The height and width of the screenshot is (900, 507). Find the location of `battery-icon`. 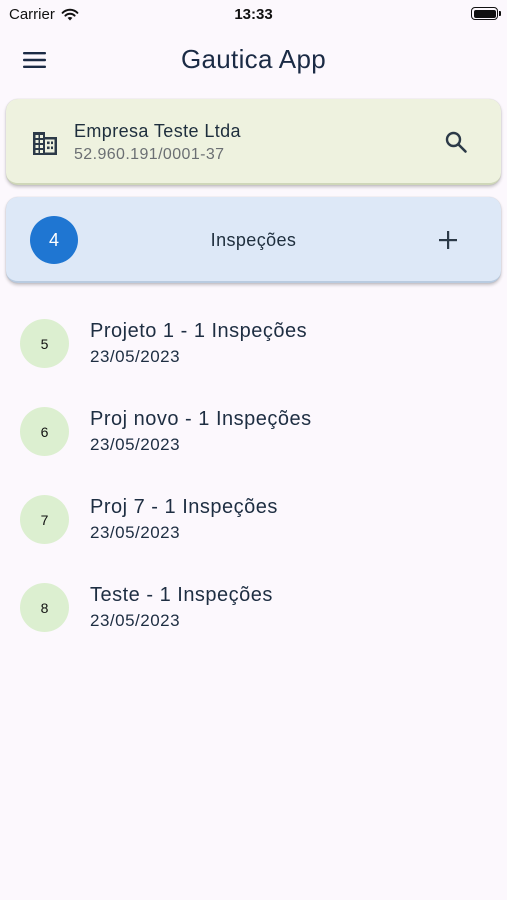

battery-icon is located at coordinates (486, 13).